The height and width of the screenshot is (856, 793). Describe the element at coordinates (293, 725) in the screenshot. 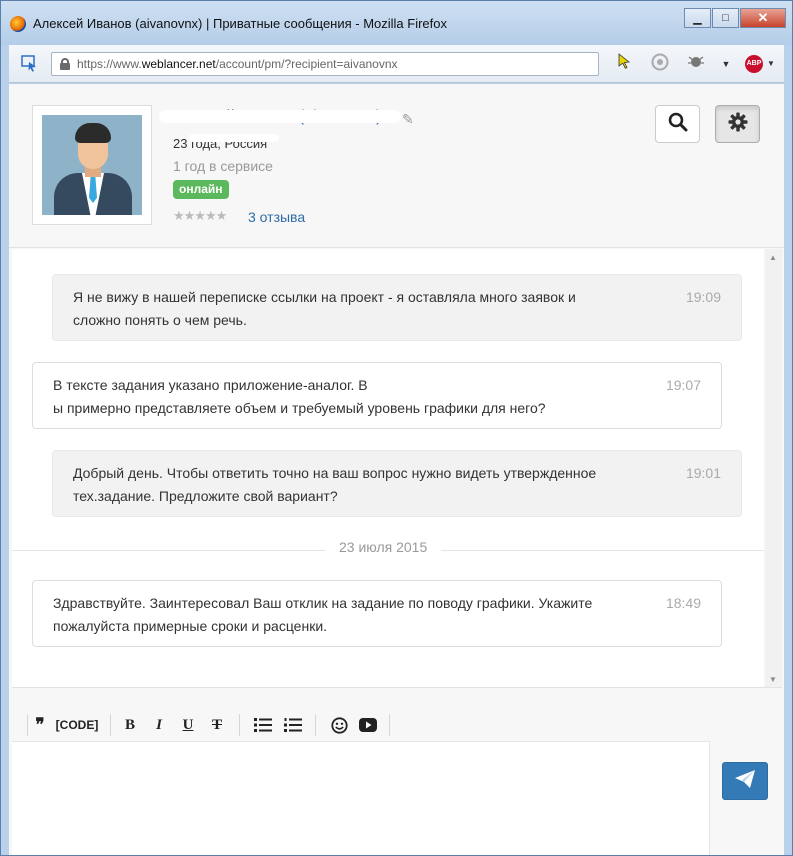

I see `numbered-list-icon` at that location.